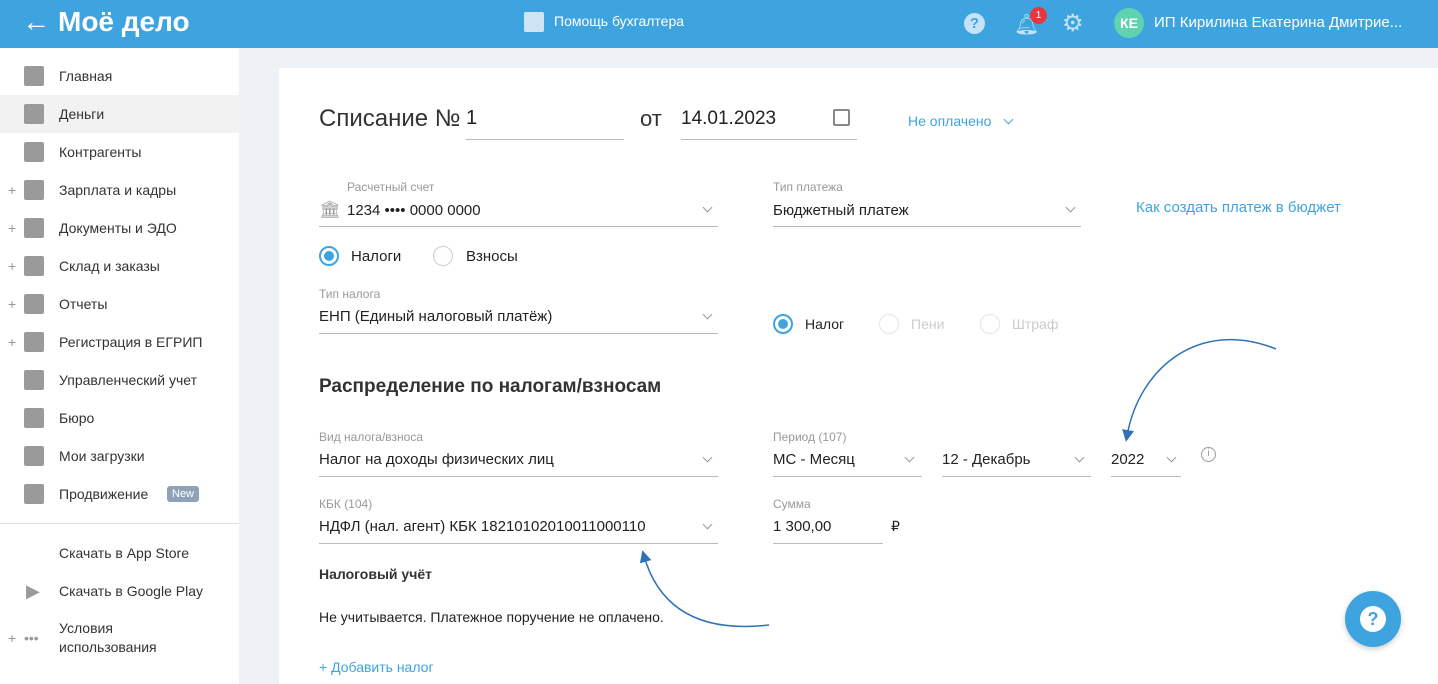 This screenshot has width=1438, height=684. What do you see at coordinates (119, 638) in the screenshot?
I see `terms-link: + ••• Условия использования` at bounding box center [119, 638].